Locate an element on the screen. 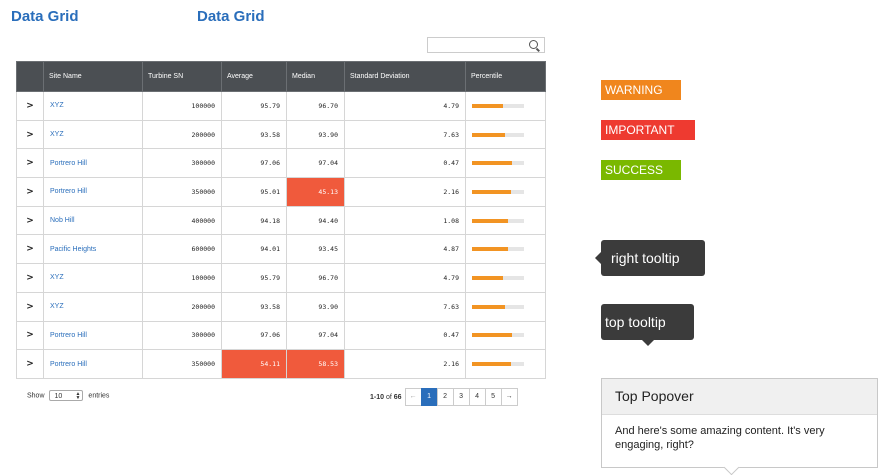  pagination-of: of is located at coordinates (388, 397).